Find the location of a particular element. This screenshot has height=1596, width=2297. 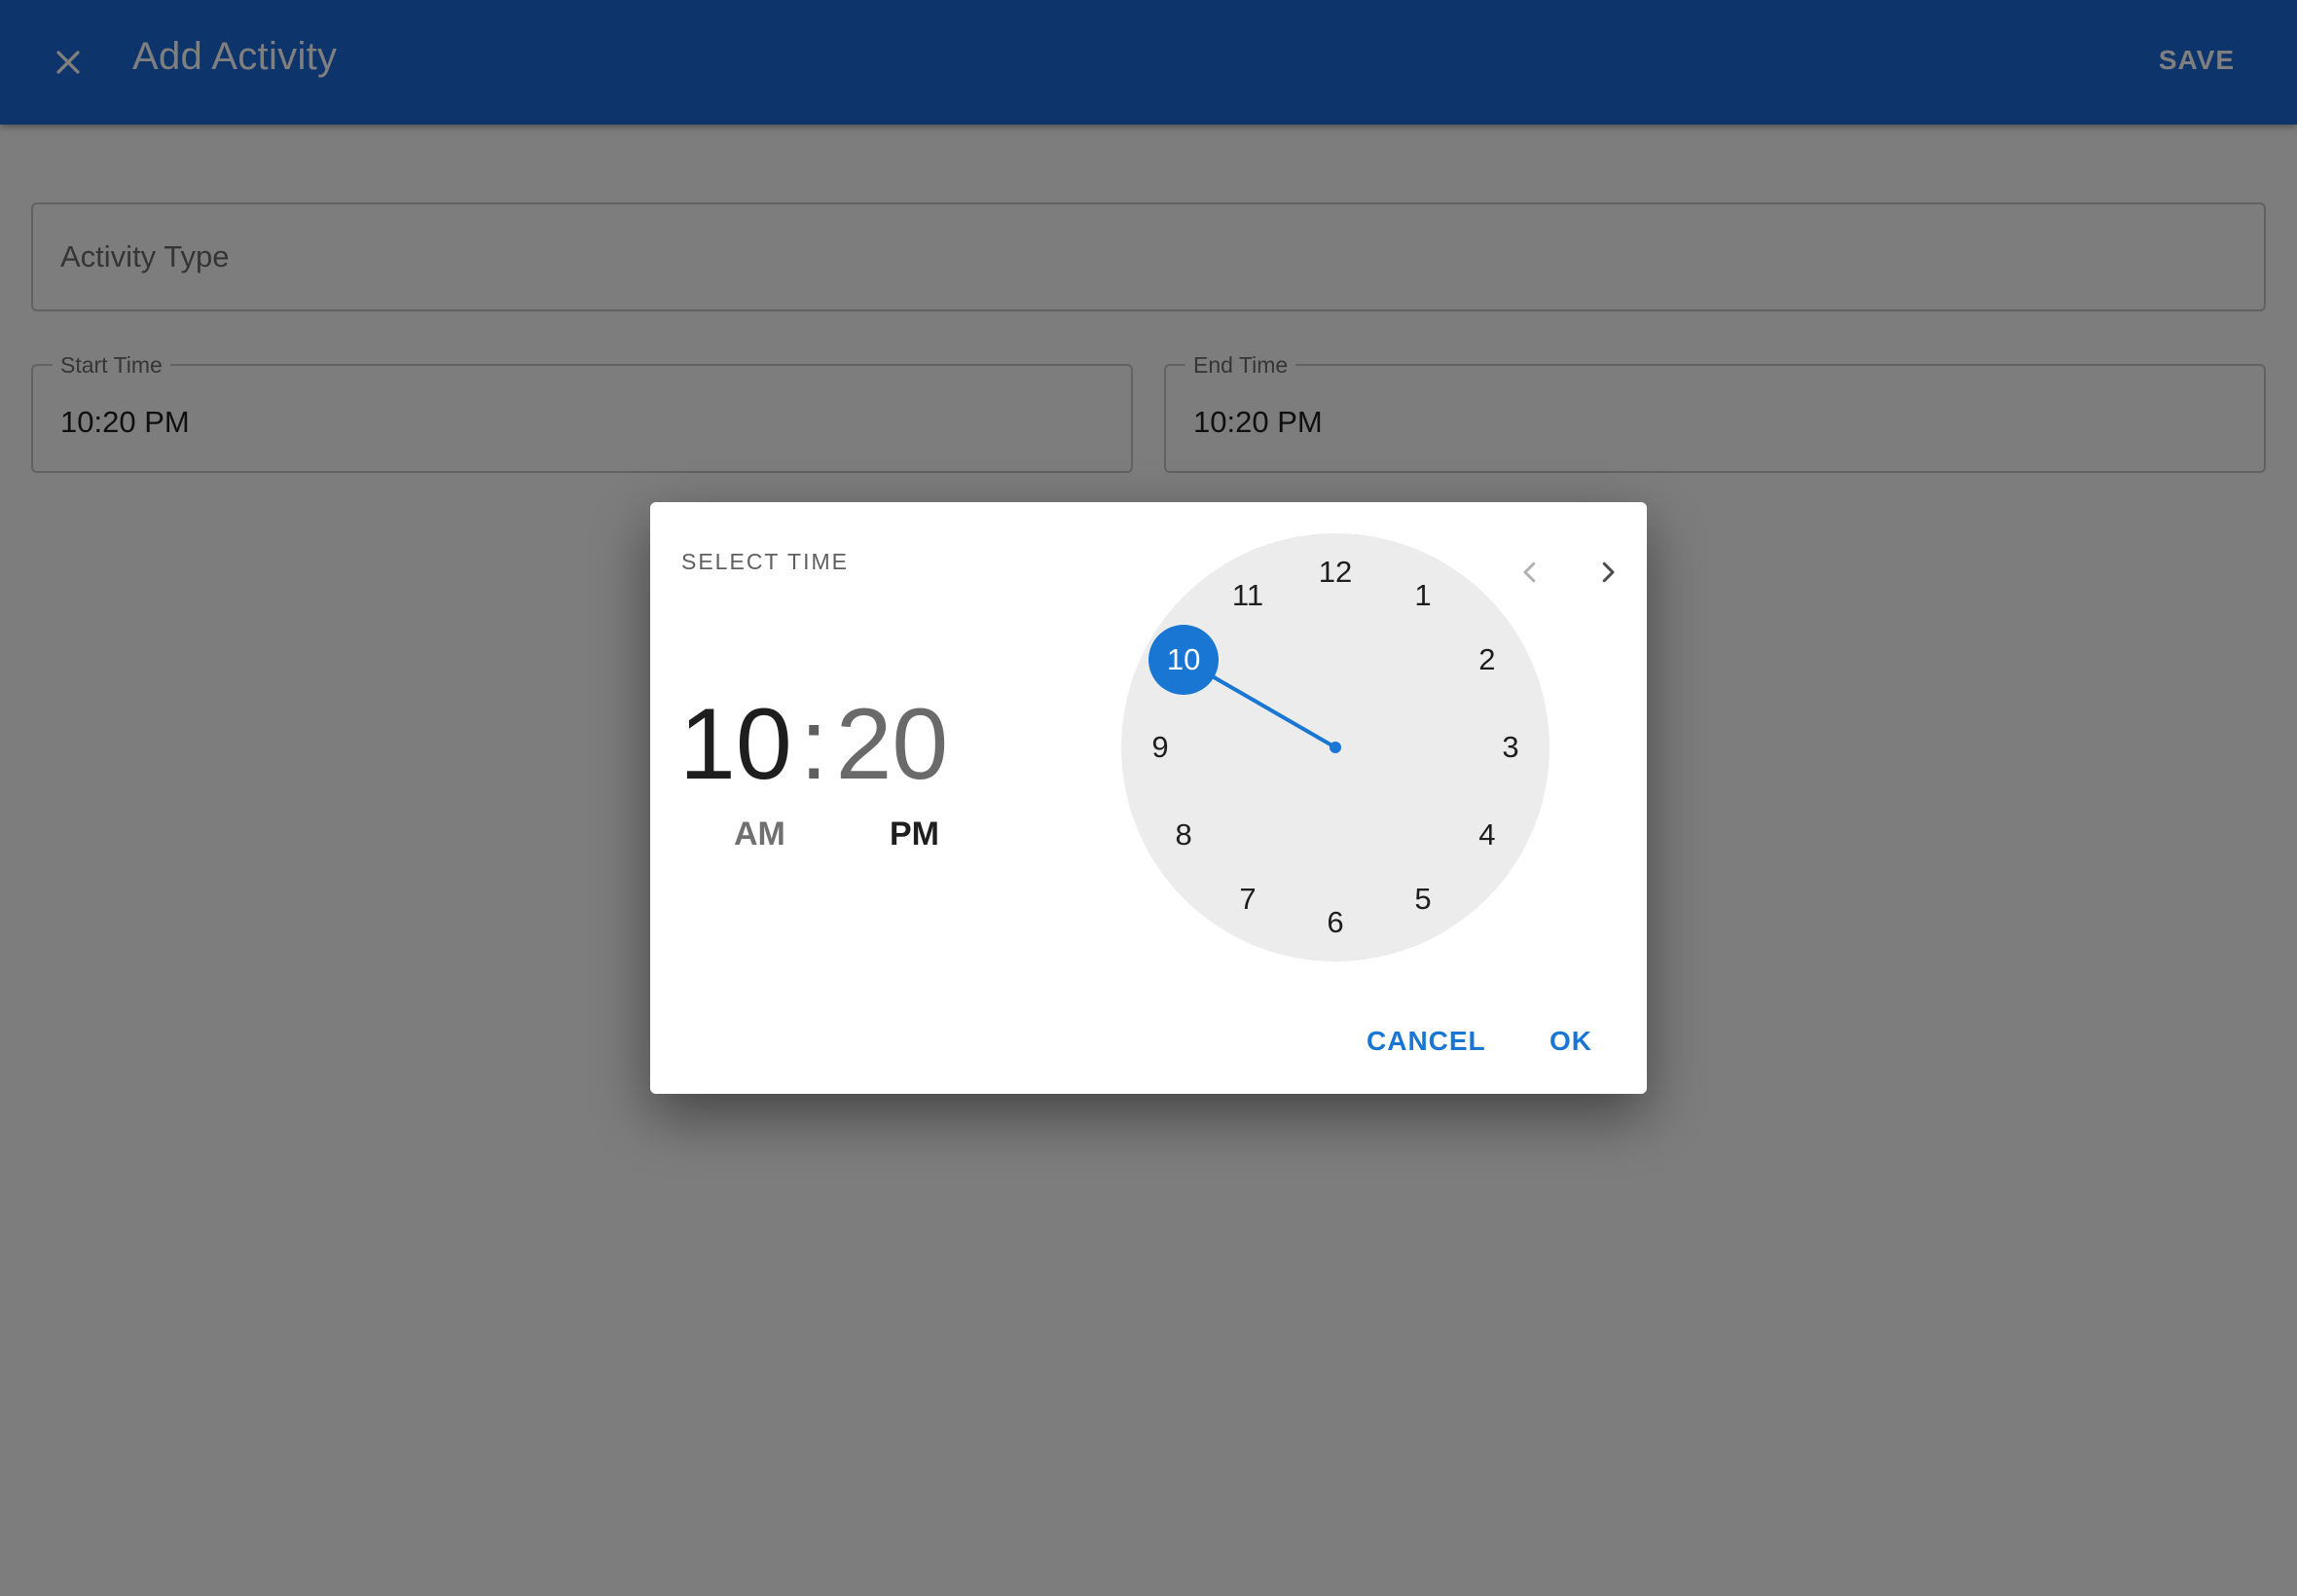

chevron-right-icon is located at coordinates (1608, 573).